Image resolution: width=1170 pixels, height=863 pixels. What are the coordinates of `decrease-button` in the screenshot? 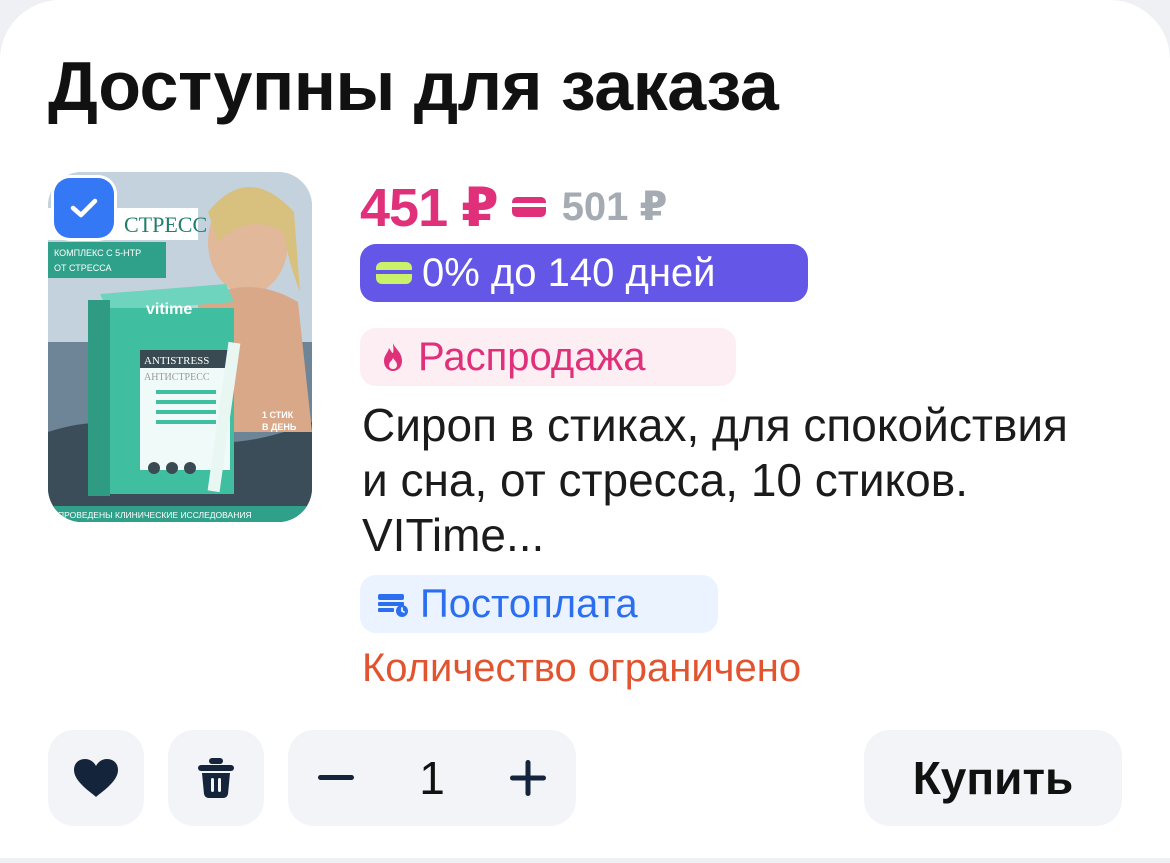 It's located at (336, 778).